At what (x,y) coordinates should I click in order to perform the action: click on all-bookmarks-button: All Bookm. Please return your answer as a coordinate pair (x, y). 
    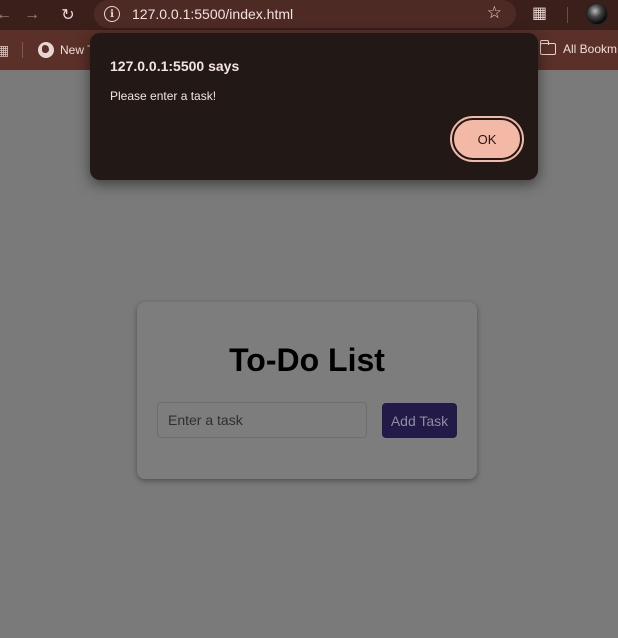
    Looking at the image, I should click on (578, 48).